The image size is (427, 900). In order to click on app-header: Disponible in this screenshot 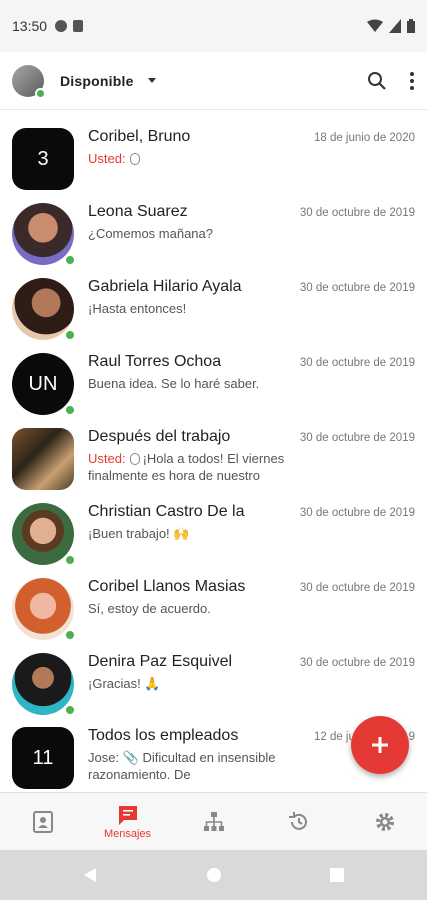, I will do `click(213, 81)`.